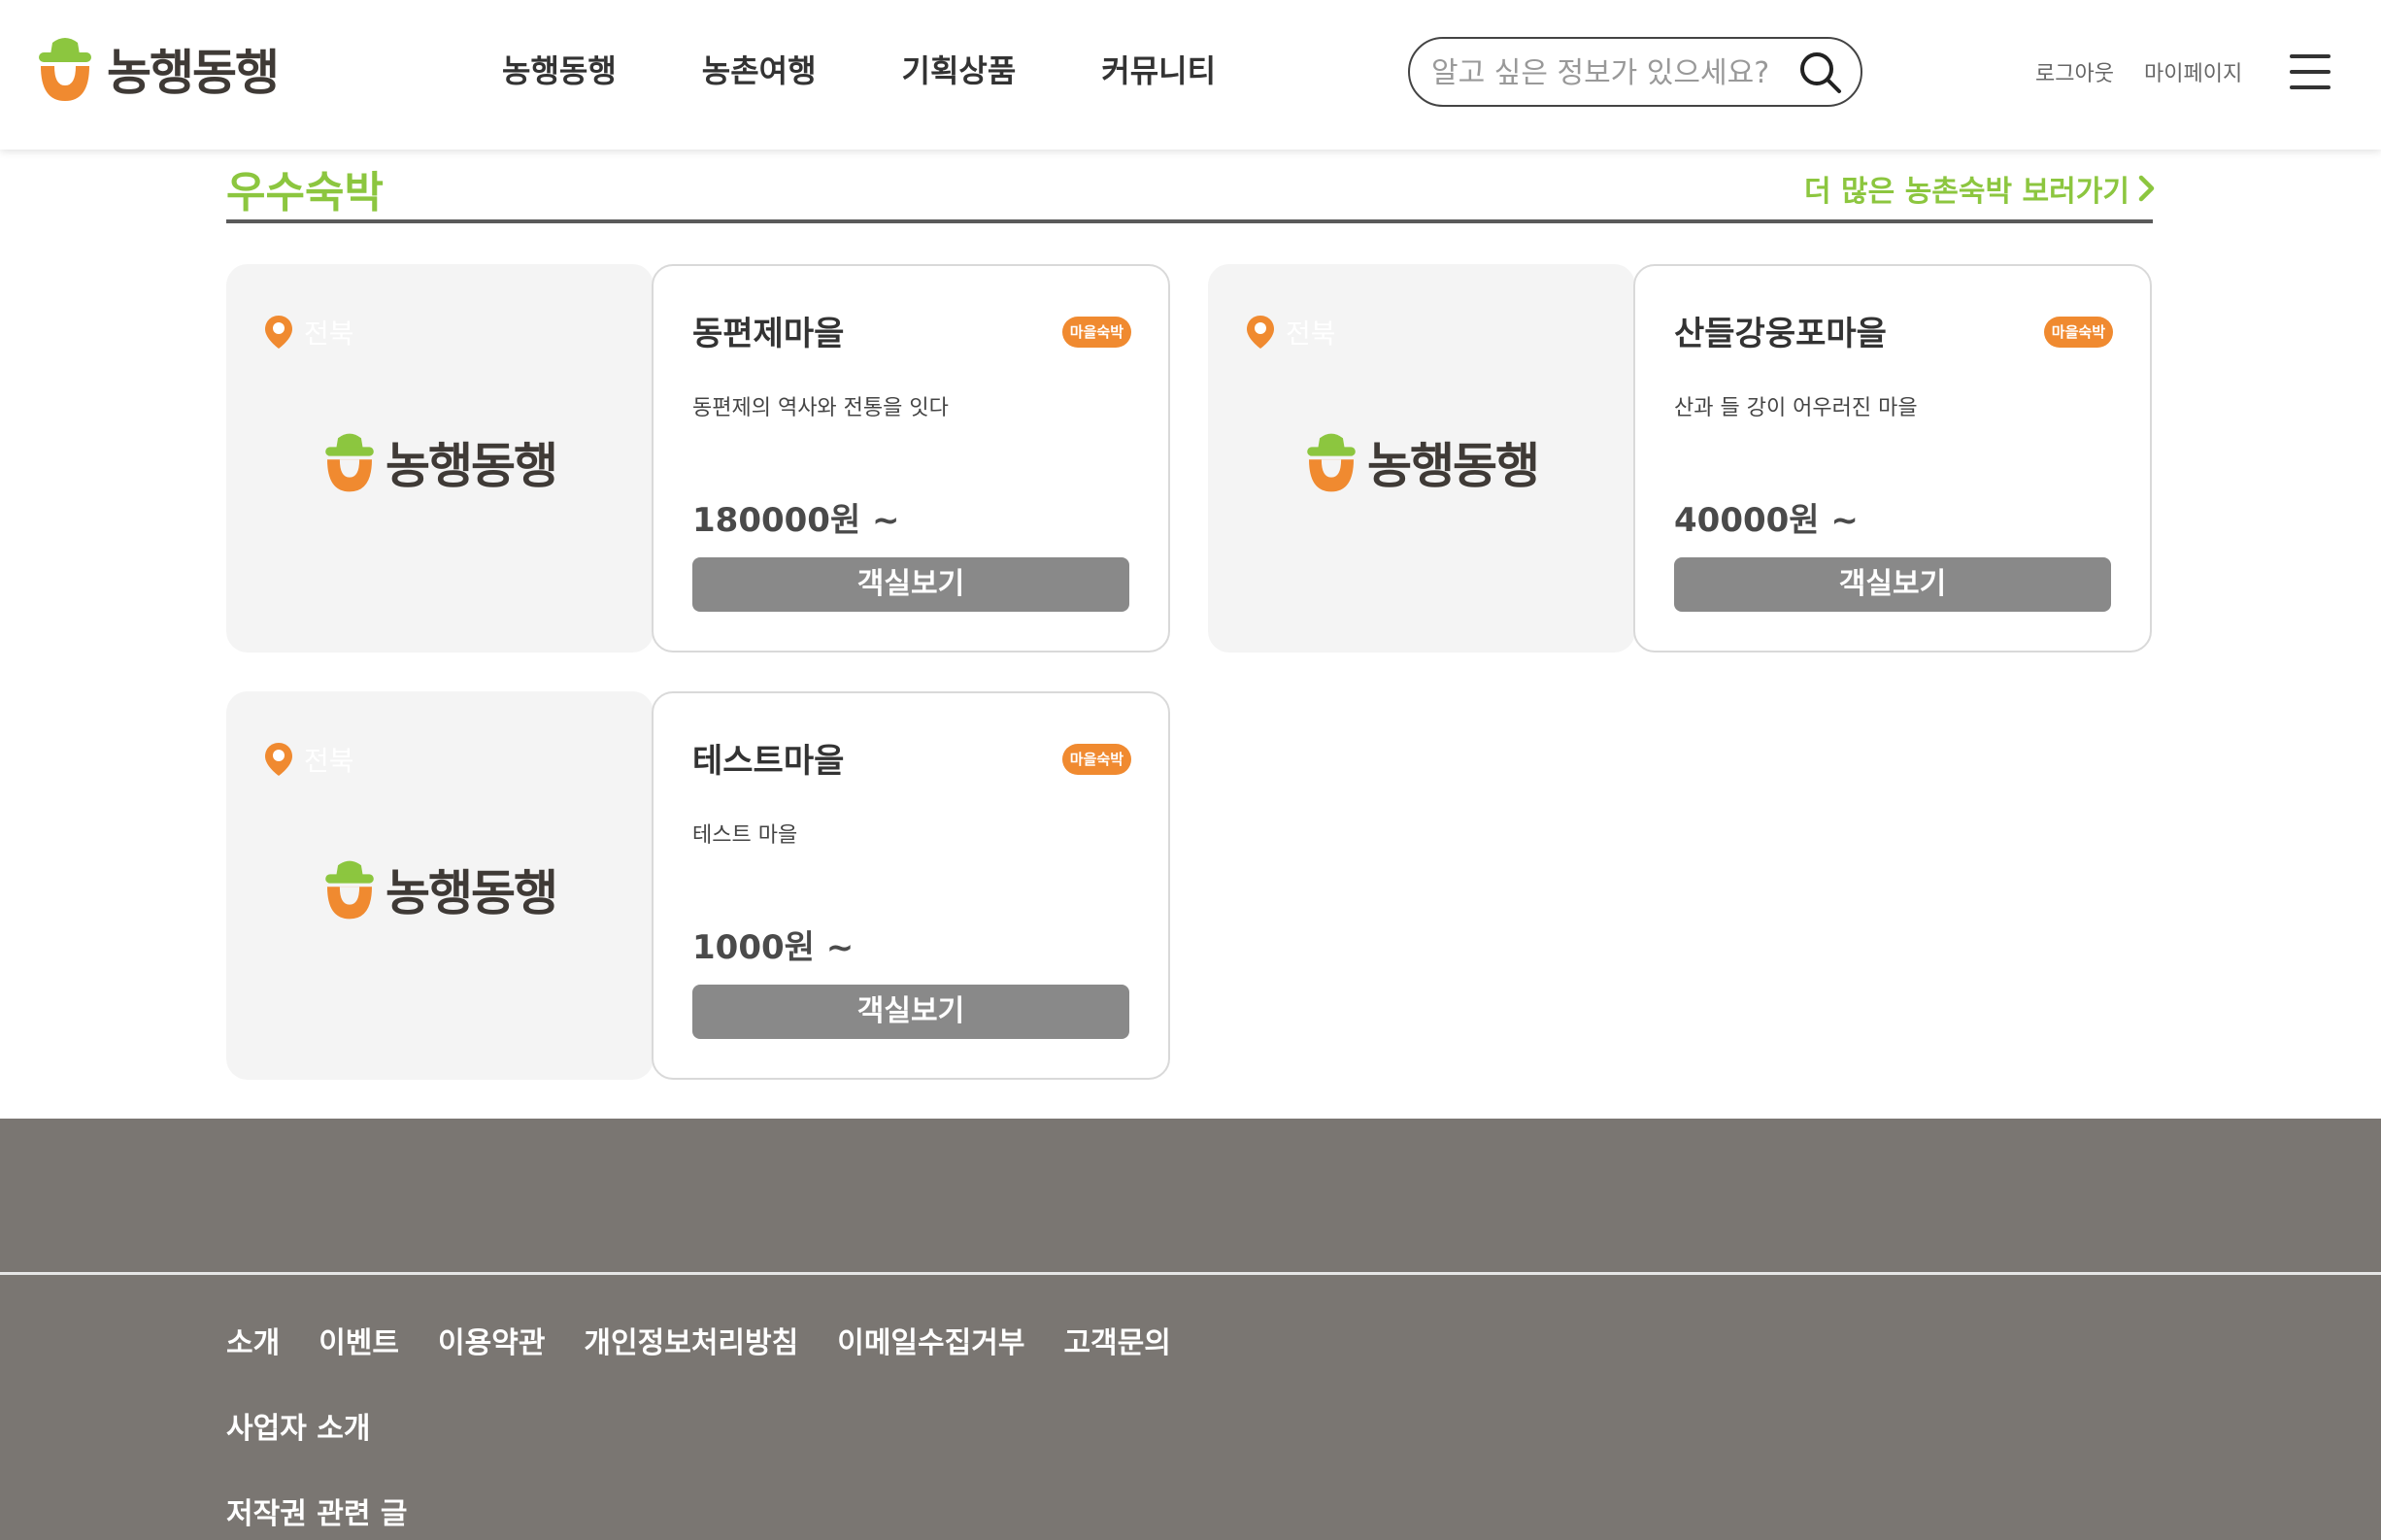 This screenshot has height=1540, width=2381. Describe the element at coordinates (759, 69) in the screenshot. I see `nav-item-rural-travel: 농촌여행` at that location.